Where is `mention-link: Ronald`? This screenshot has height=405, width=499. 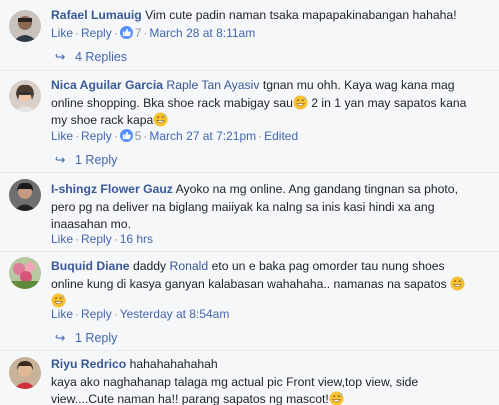 mention-link: Ronald is located at coordinates (189, 266).